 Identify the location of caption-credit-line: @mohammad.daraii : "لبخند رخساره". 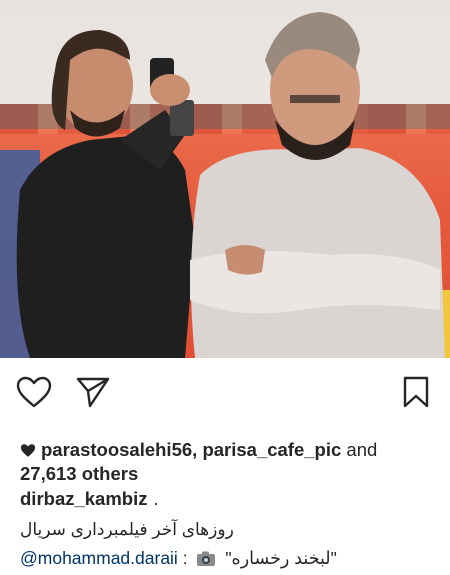
(178, 560).